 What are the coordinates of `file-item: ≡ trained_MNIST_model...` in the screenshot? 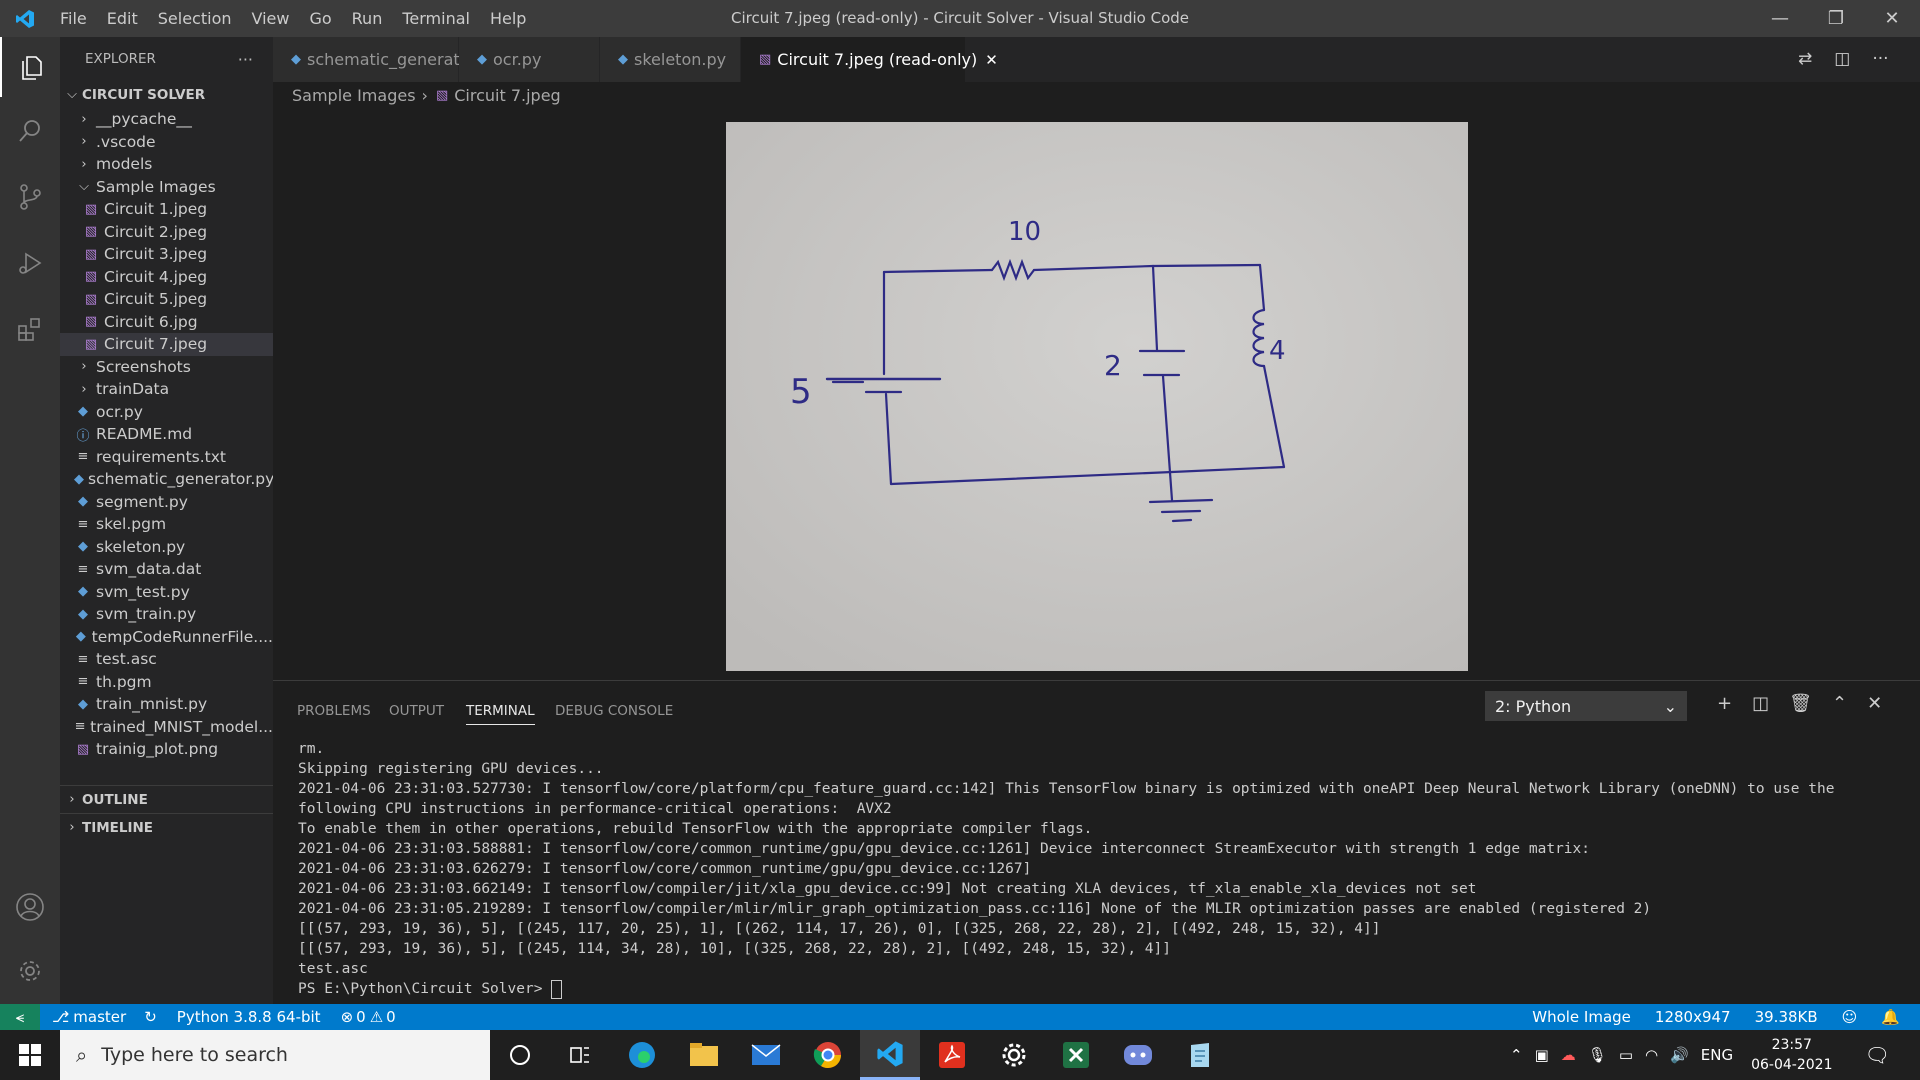 It's located at (166, 727).